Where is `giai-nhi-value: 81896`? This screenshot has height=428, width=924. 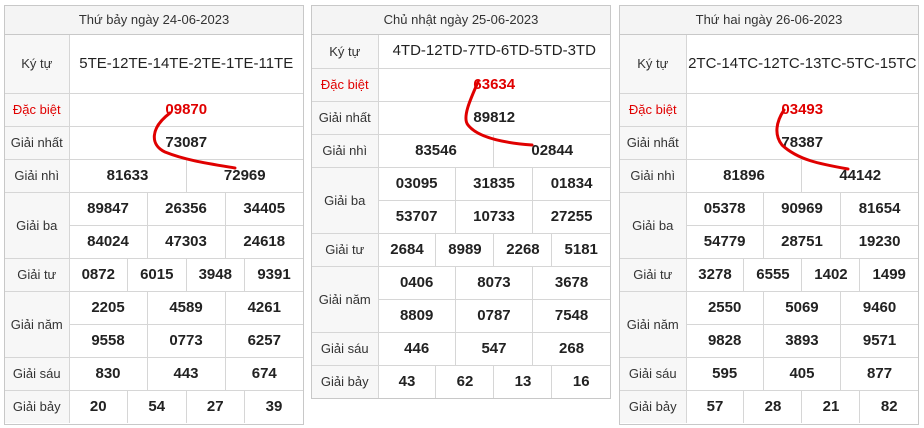 giai-nhi-value: 81896 is located at coordinates (744, 175).